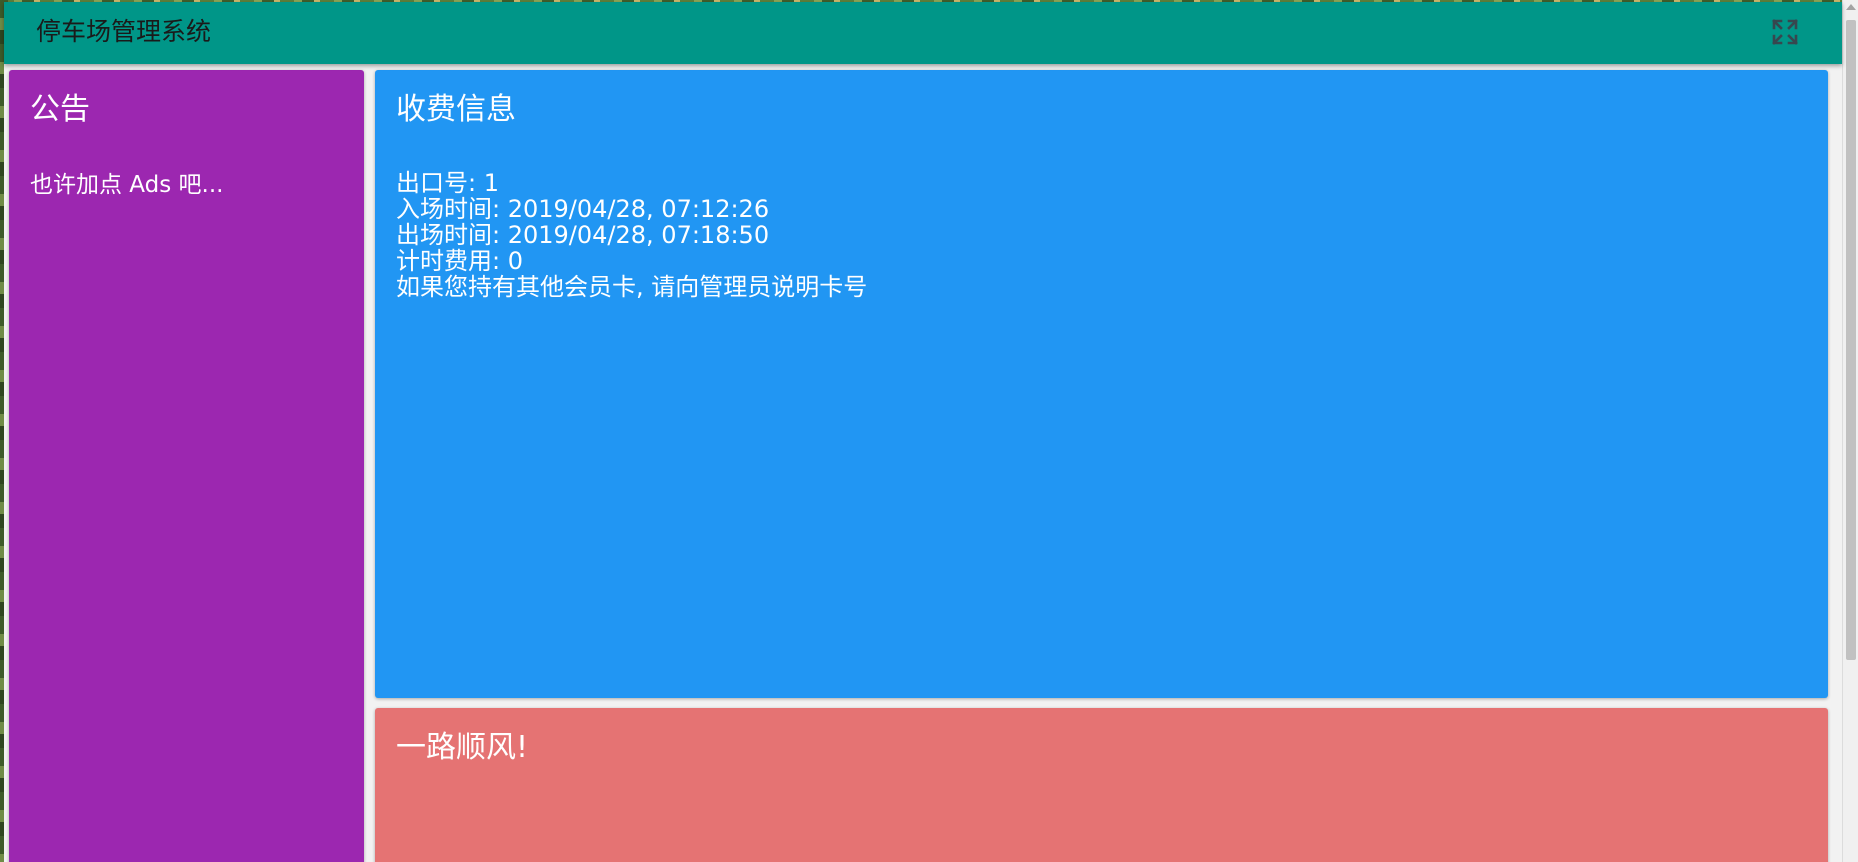 The height and width of the screenshot is (862, 1858). Describe the element at coordinates (459, 261) in the screenshot. I see `timed-fee: 计时费用: 0` at that location.